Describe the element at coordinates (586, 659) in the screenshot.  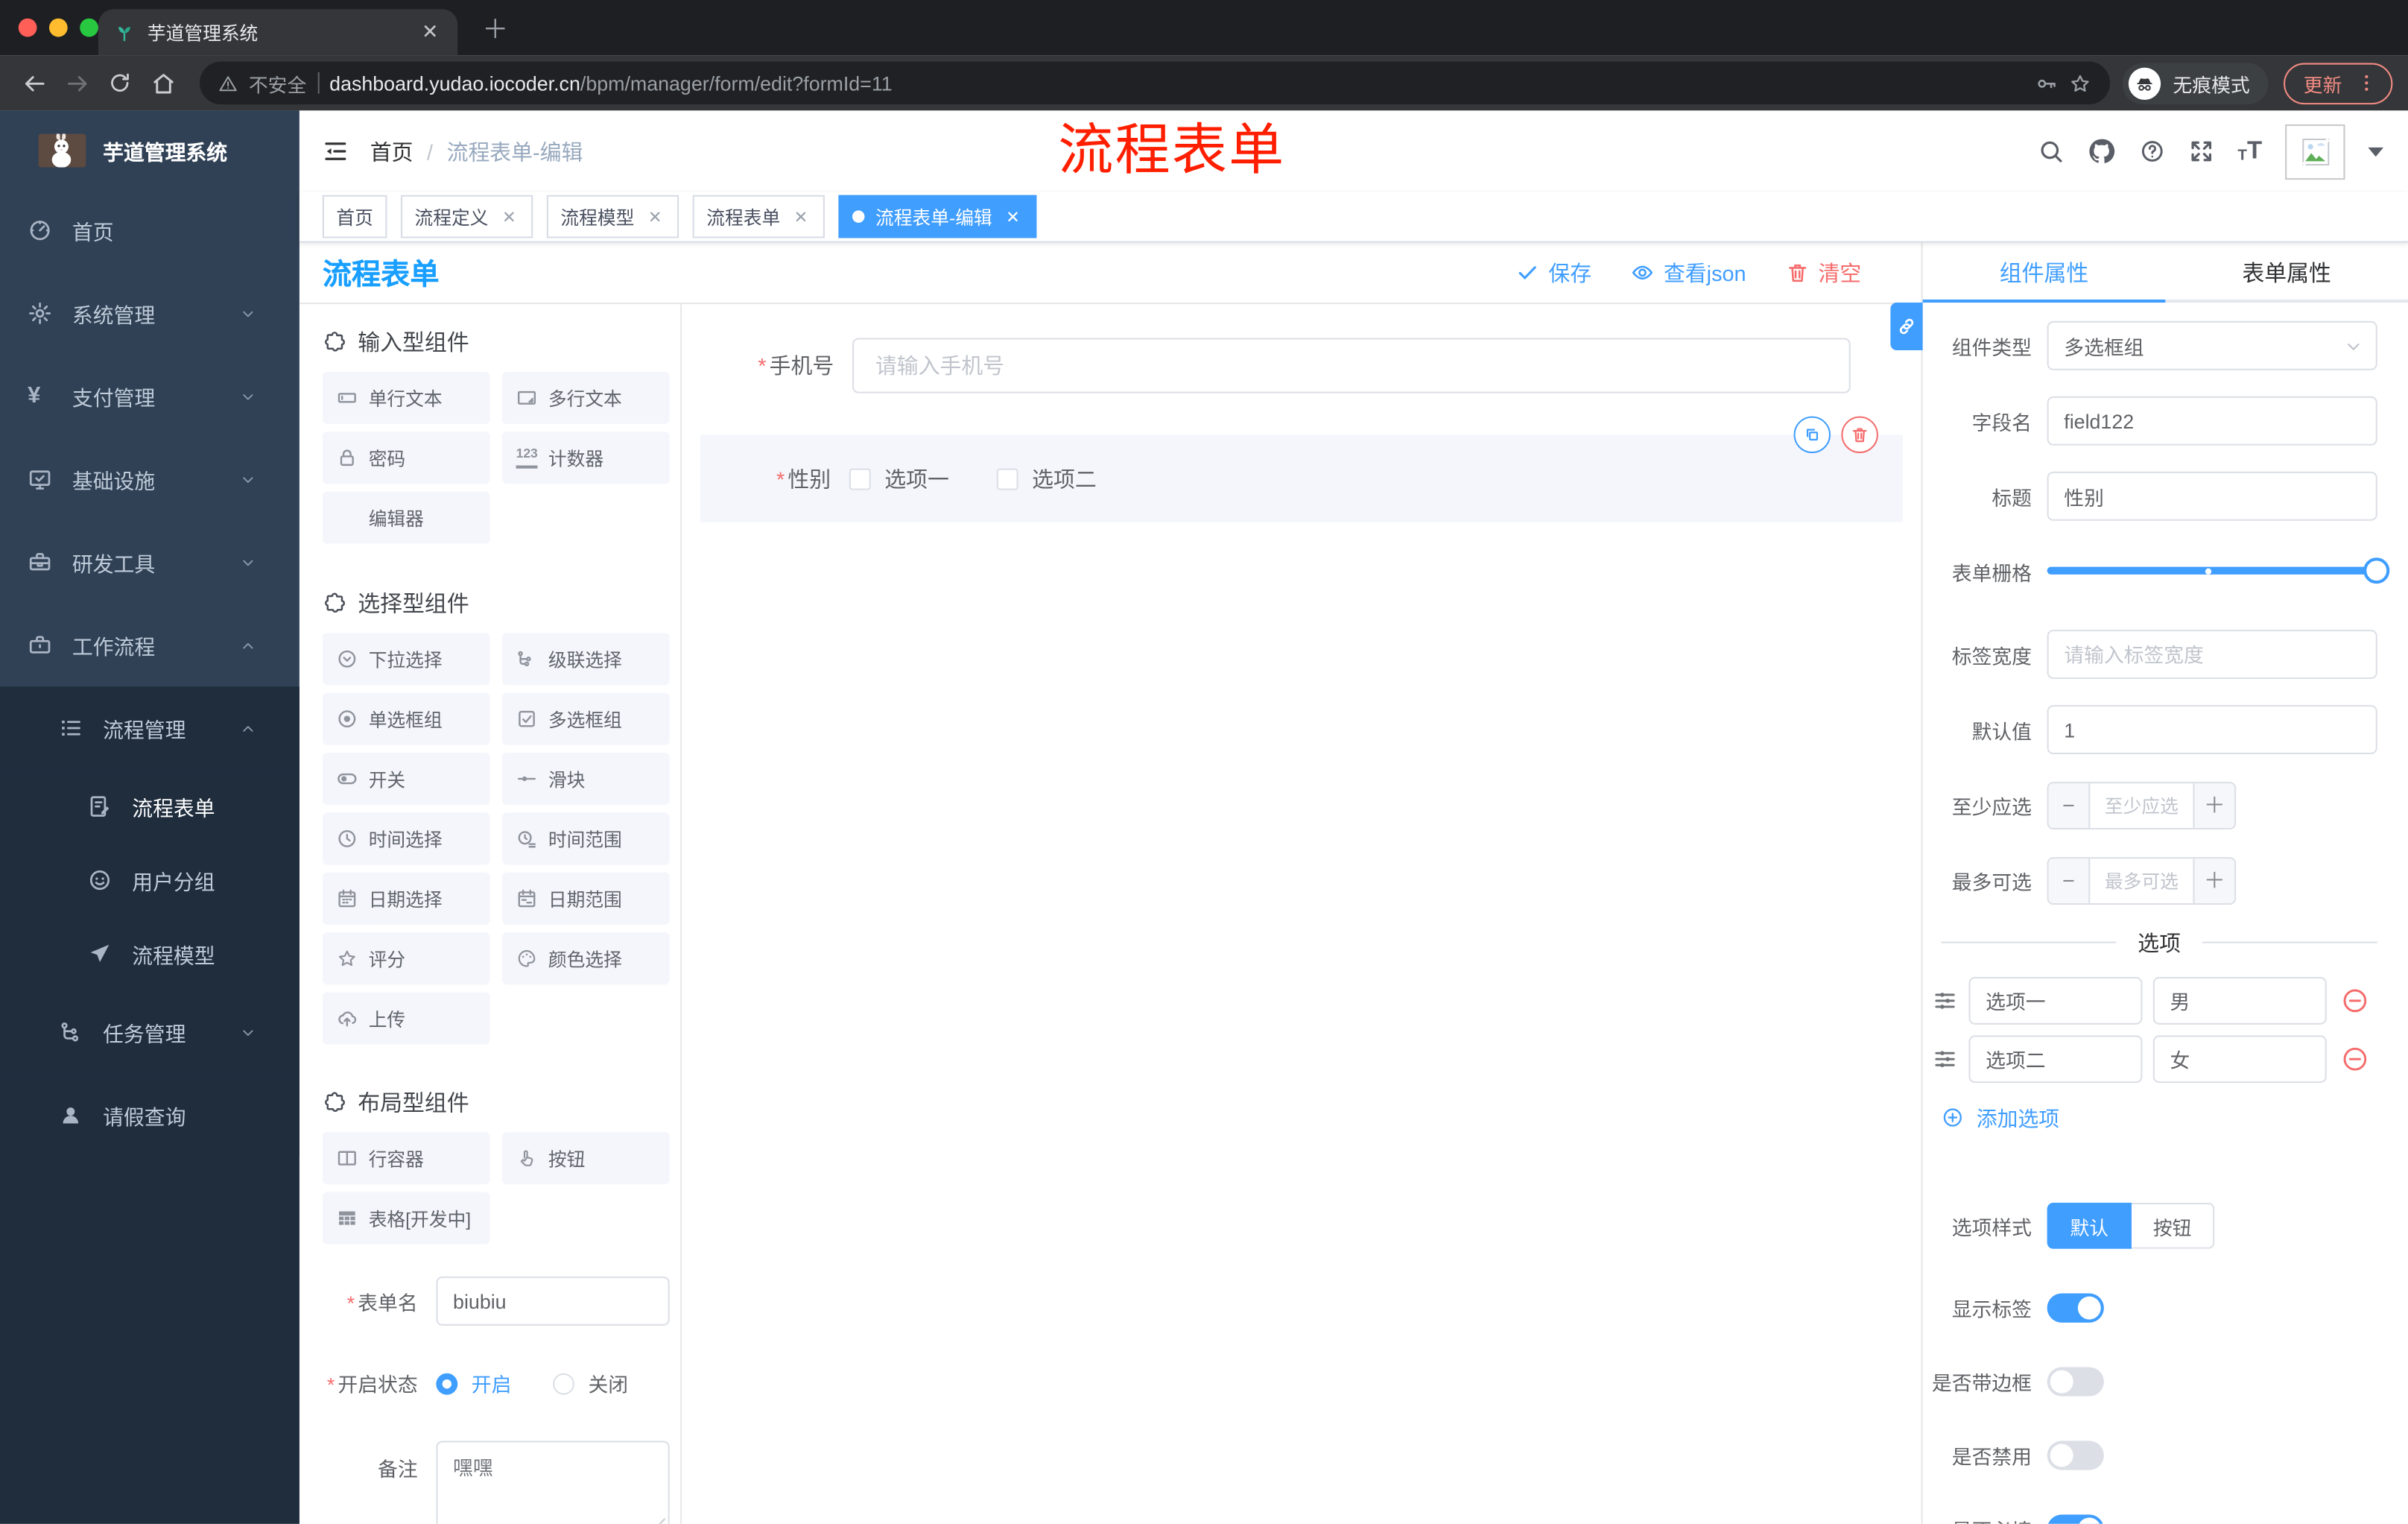
I see `component-button: 级联选择` at that location.